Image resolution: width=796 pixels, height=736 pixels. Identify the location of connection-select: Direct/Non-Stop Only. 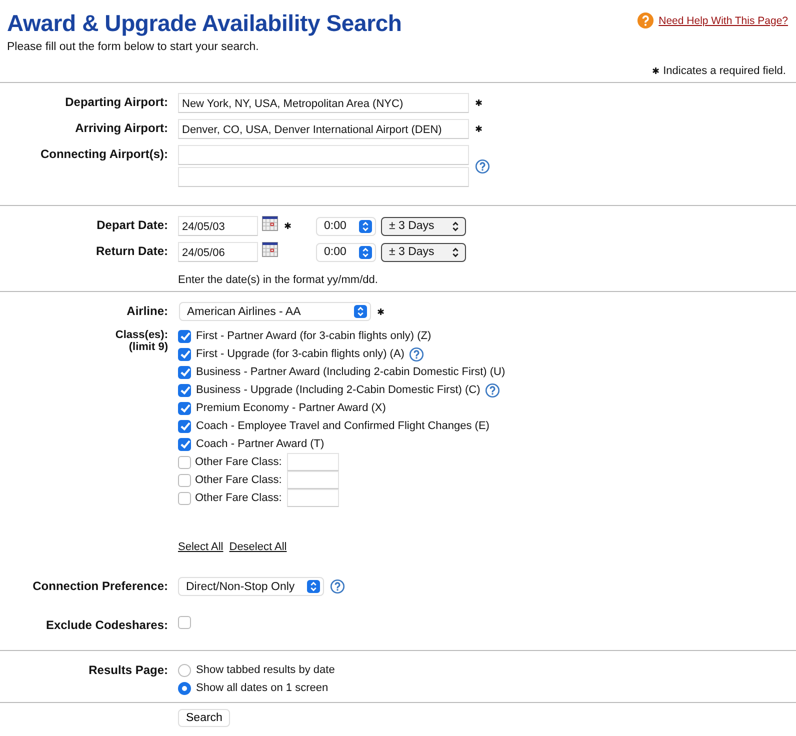
(251, 586).